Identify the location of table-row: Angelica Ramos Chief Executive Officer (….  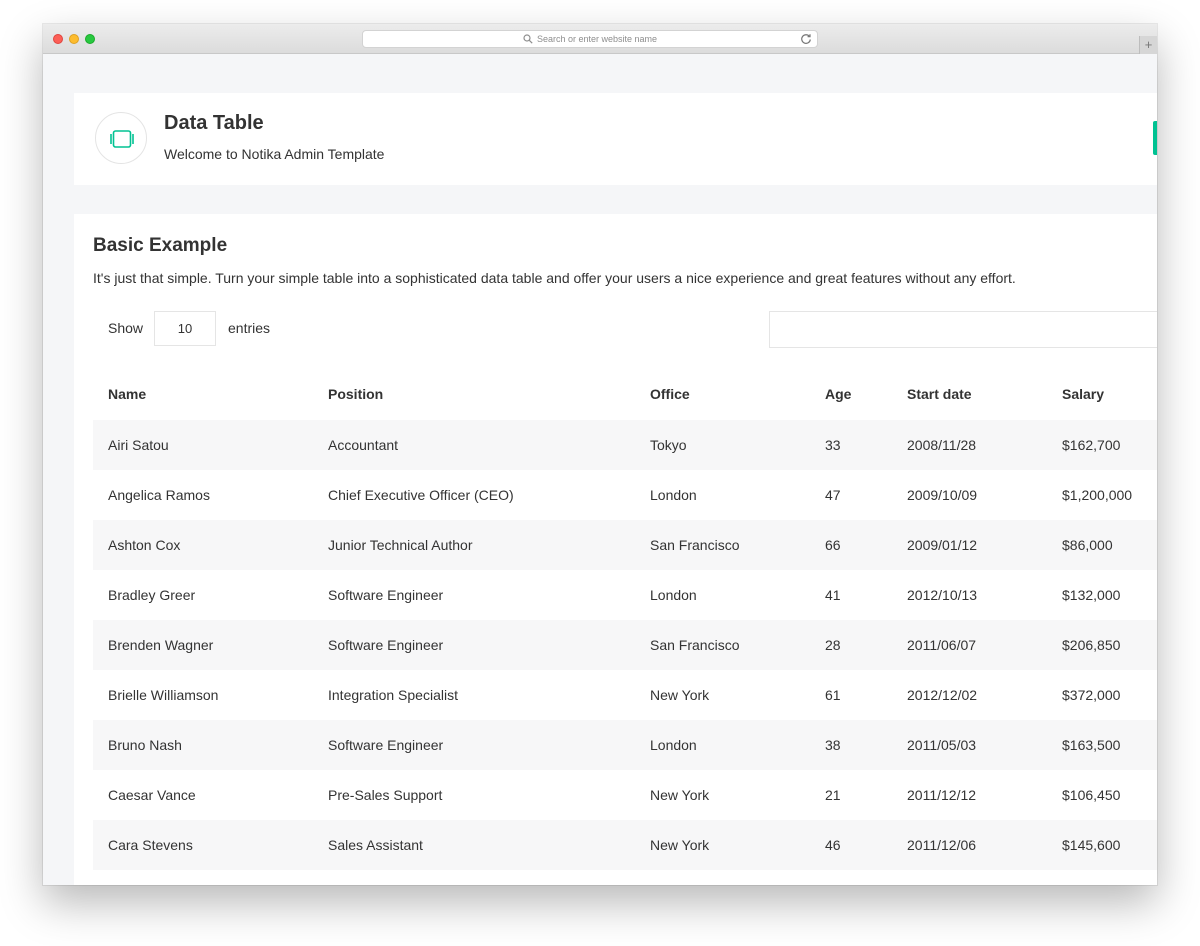
(625, 495).